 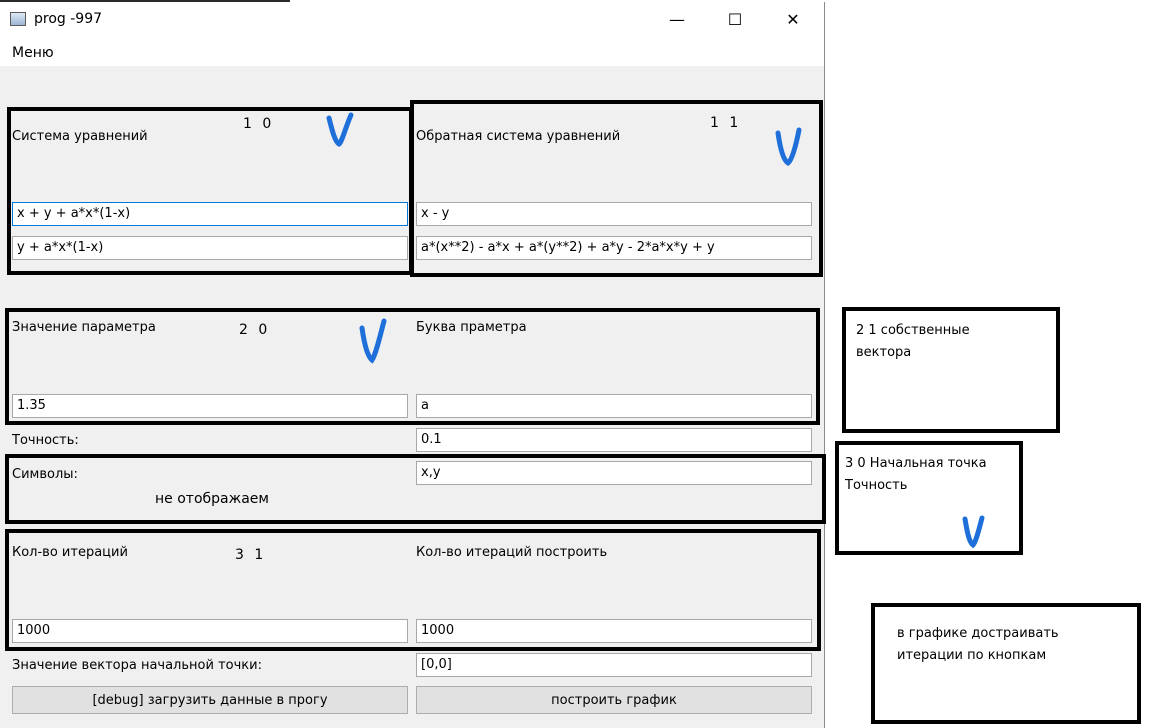 I want to click on annotation-30-line1: 3 0 Начальная точка, so click(x=916, y=463).